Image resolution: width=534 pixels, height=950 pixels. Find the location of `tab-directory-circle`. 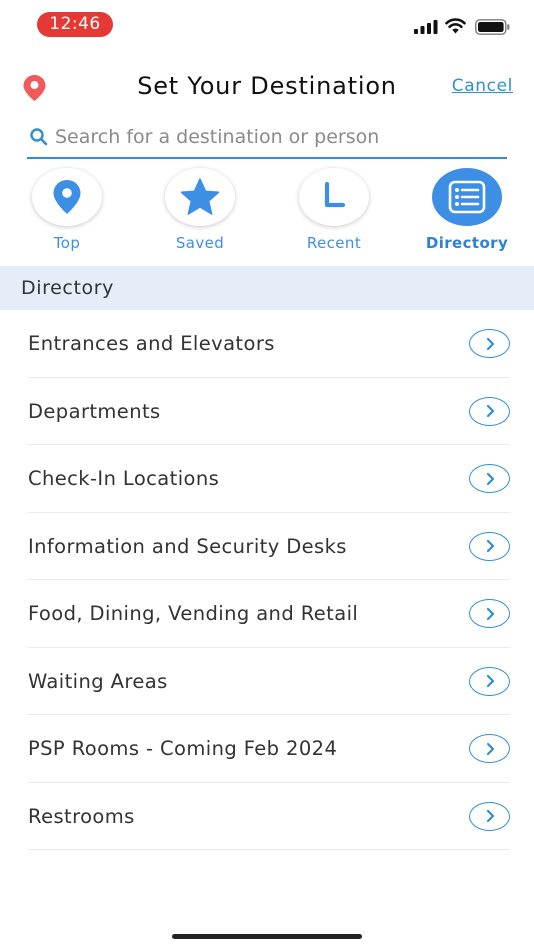

tab-directory-circle is located at coordinates (467, 197).